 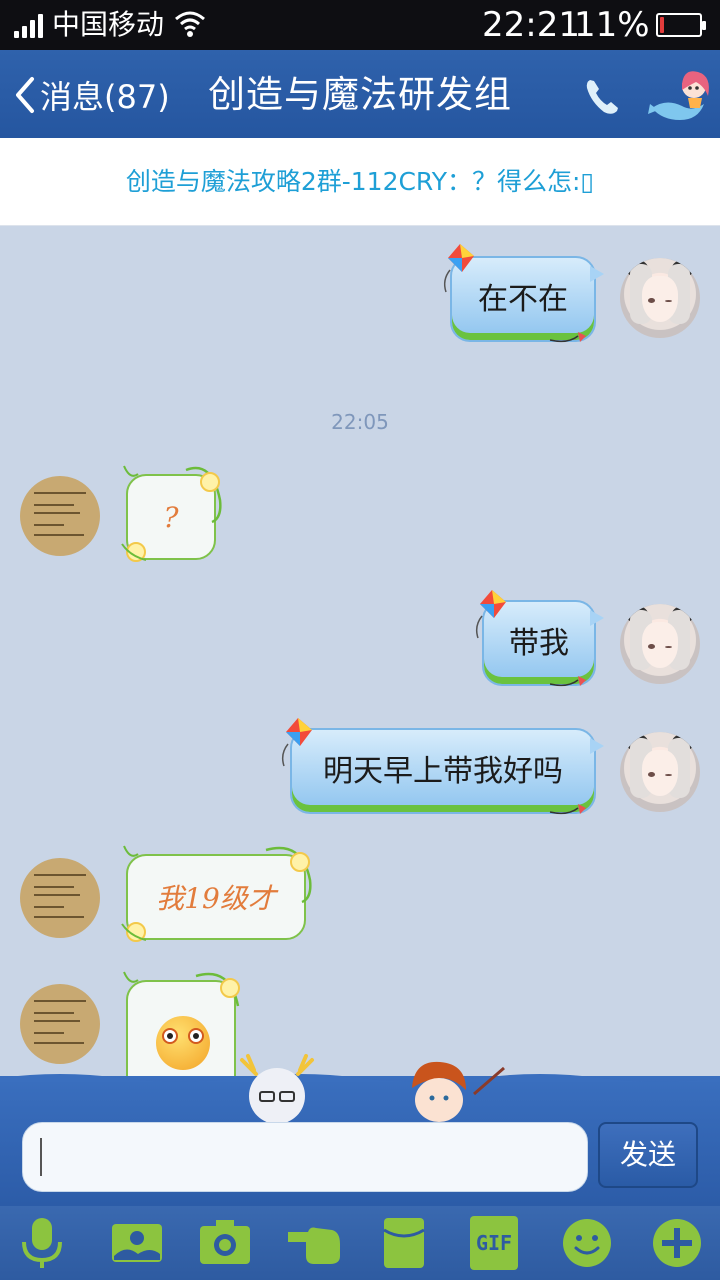 I want to click on wave-decoration, so click(x=360, y=1078).